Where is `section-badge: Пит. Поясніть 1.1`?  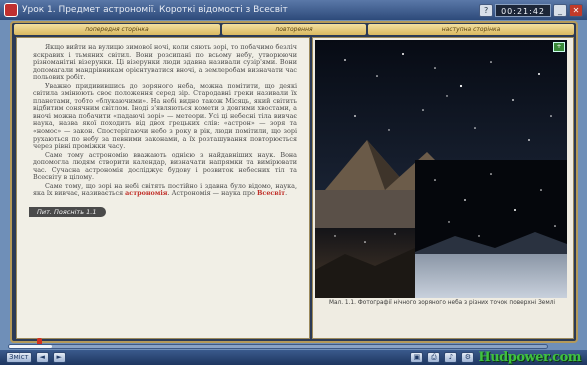
section-badge: Пит. Поясніть 1.1 is located at coordinates (68, 211).